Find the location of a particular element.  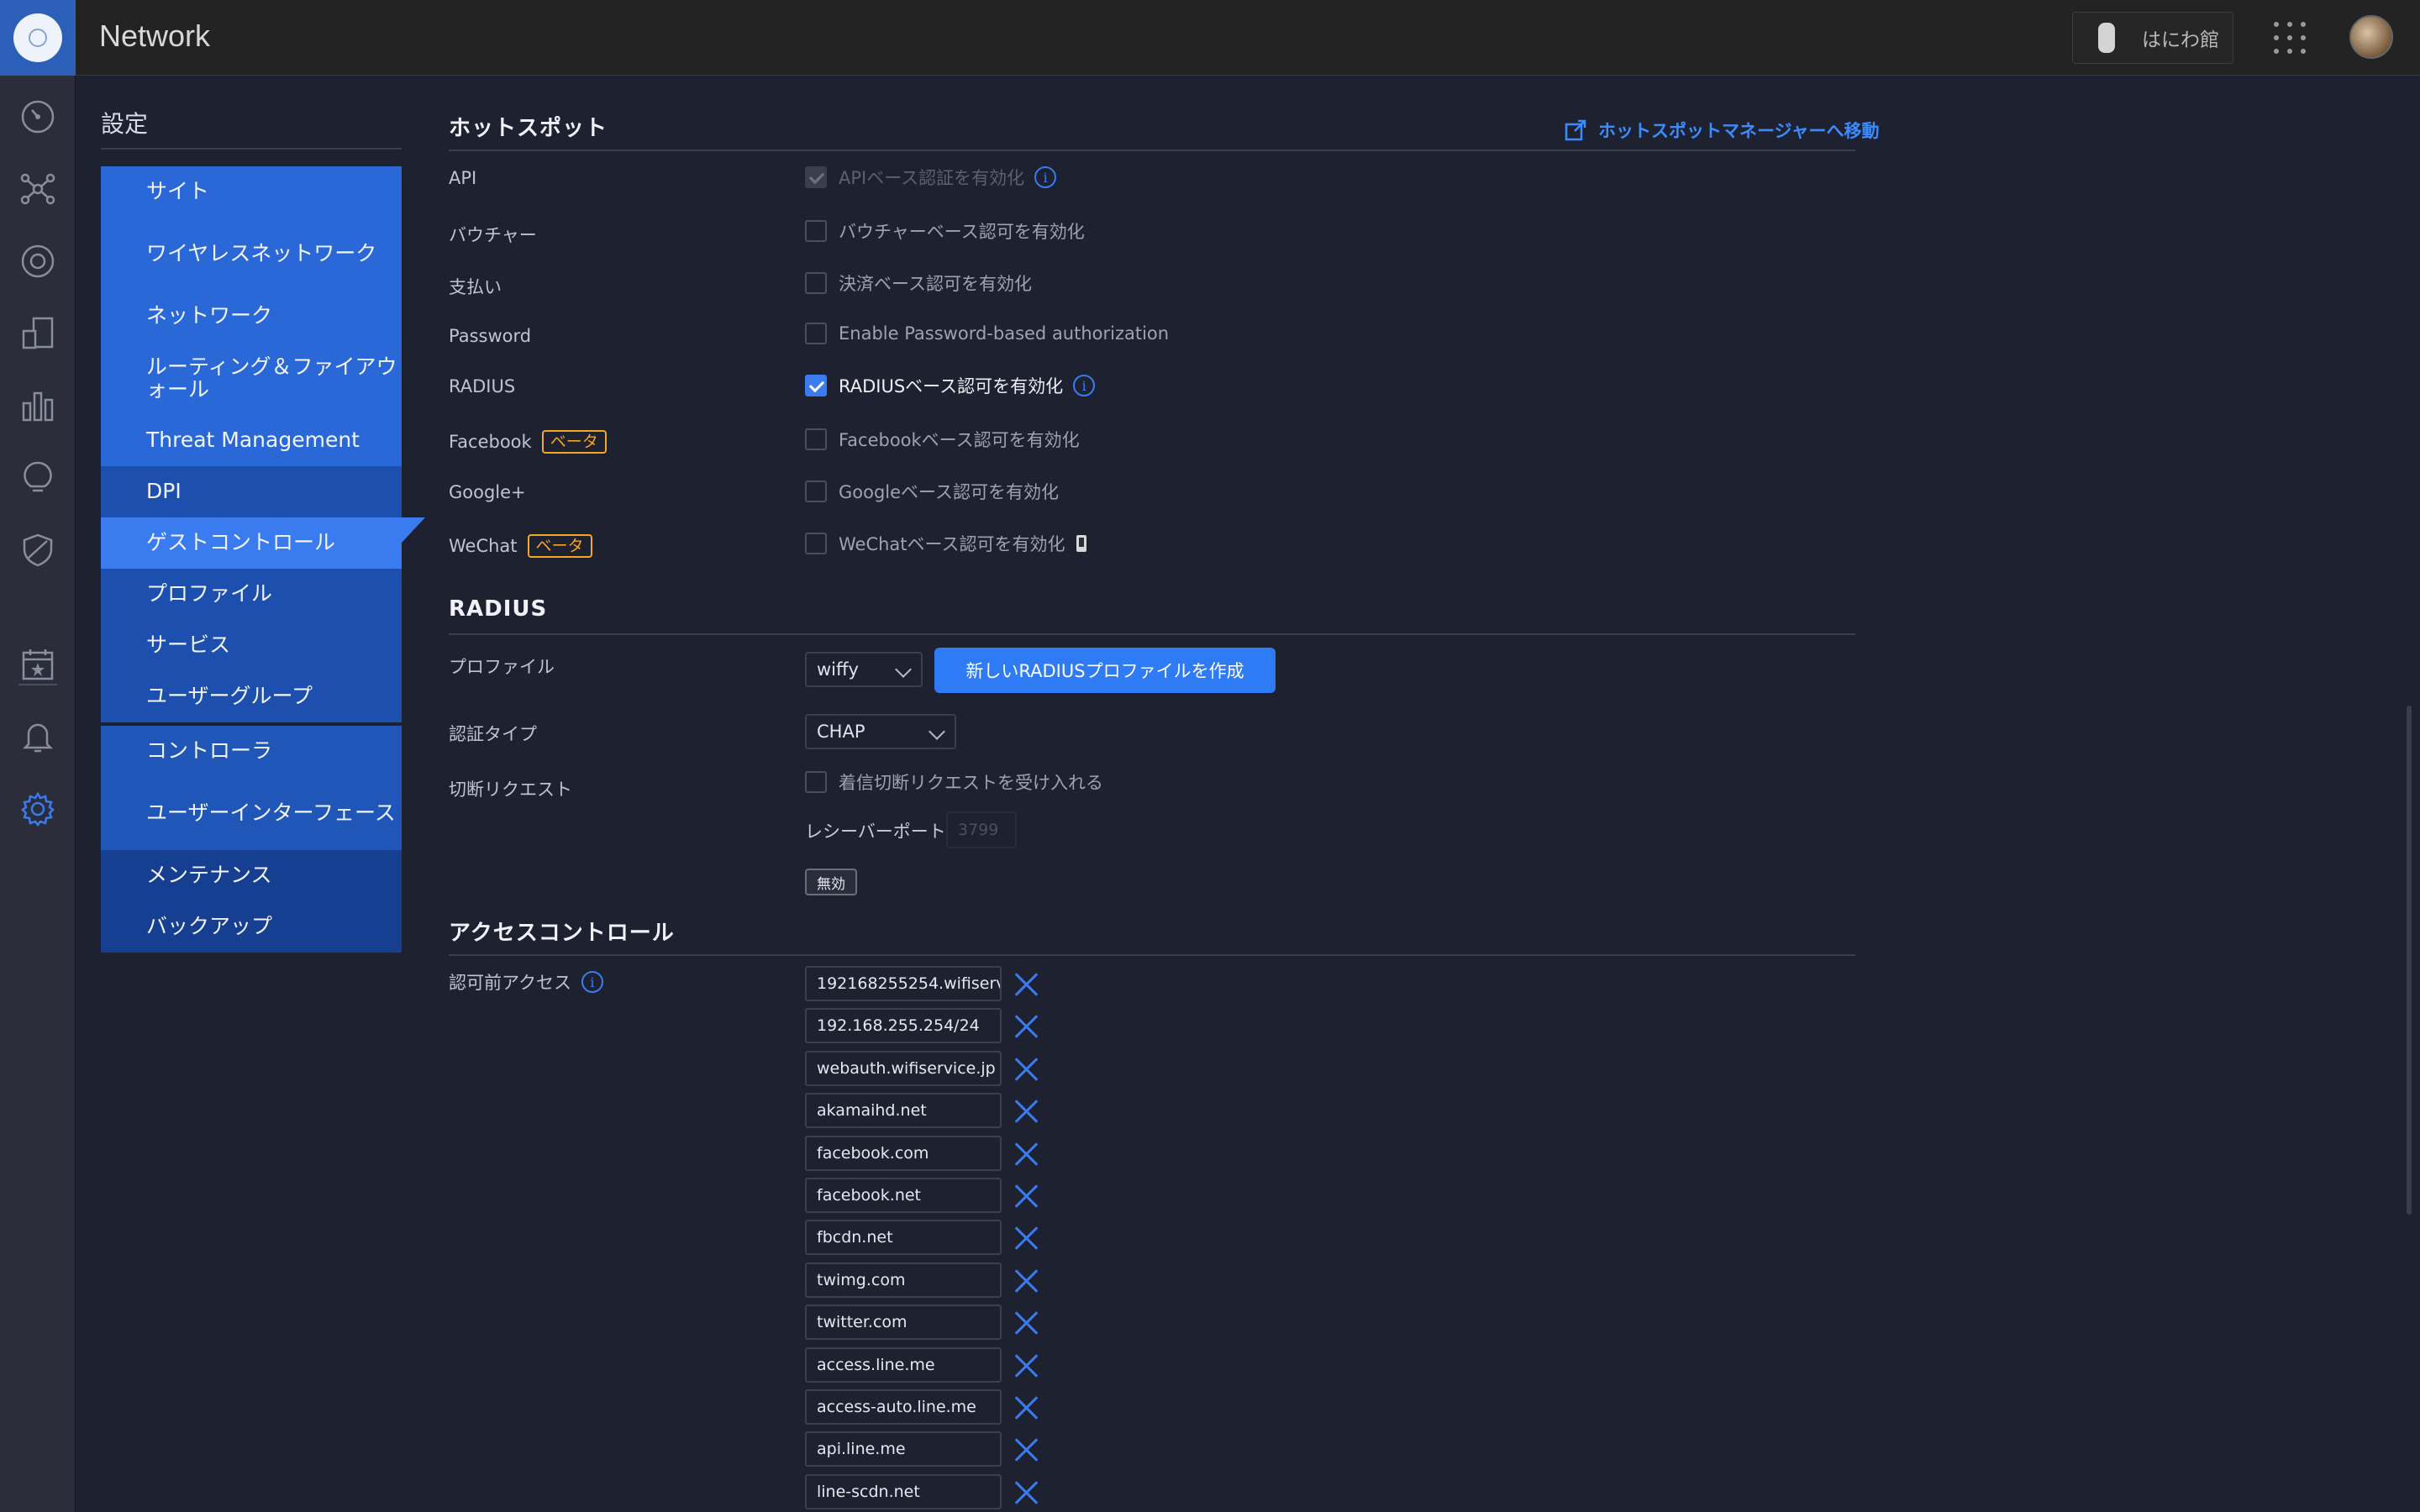

phone-icon is located at coordinates (1081, 543).